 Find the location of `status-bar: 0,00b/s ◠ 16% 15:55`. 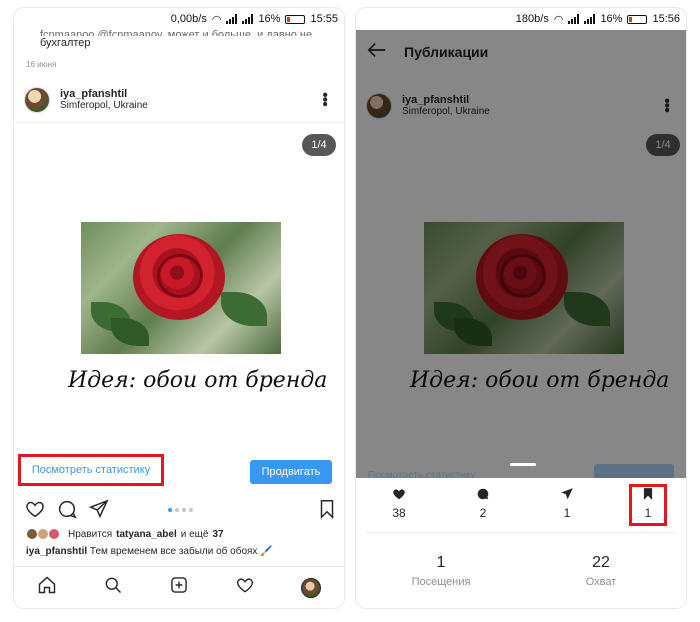

status-bar: 0,00b/s ◠ 16% 15:55 is located at coordinates (179, 19).